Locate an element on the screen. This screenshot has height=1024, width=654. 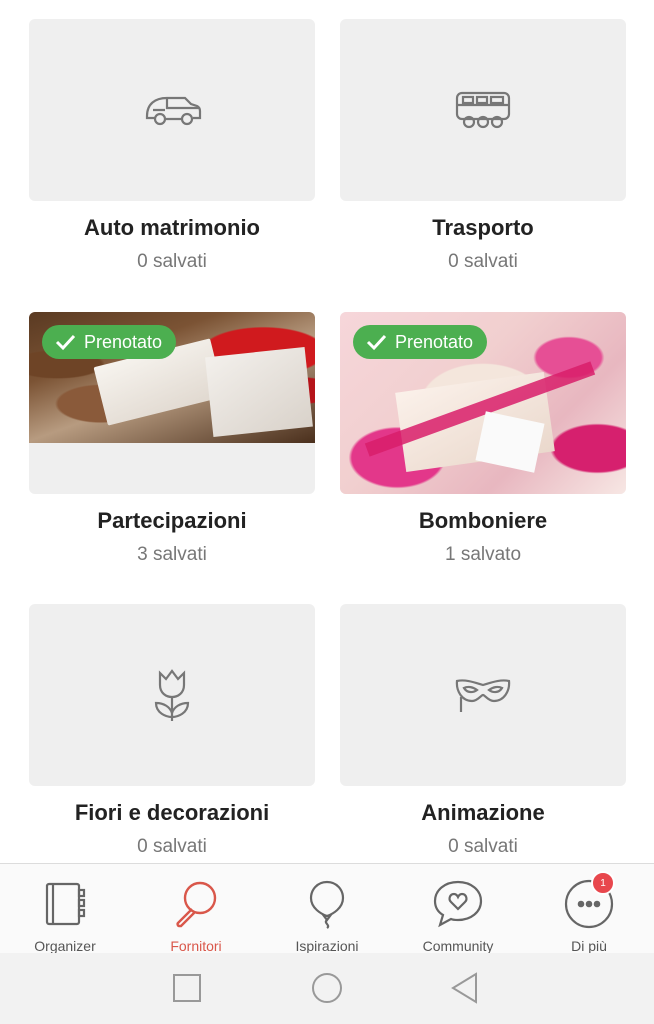
home-icon is located at coordinates (327, 988).